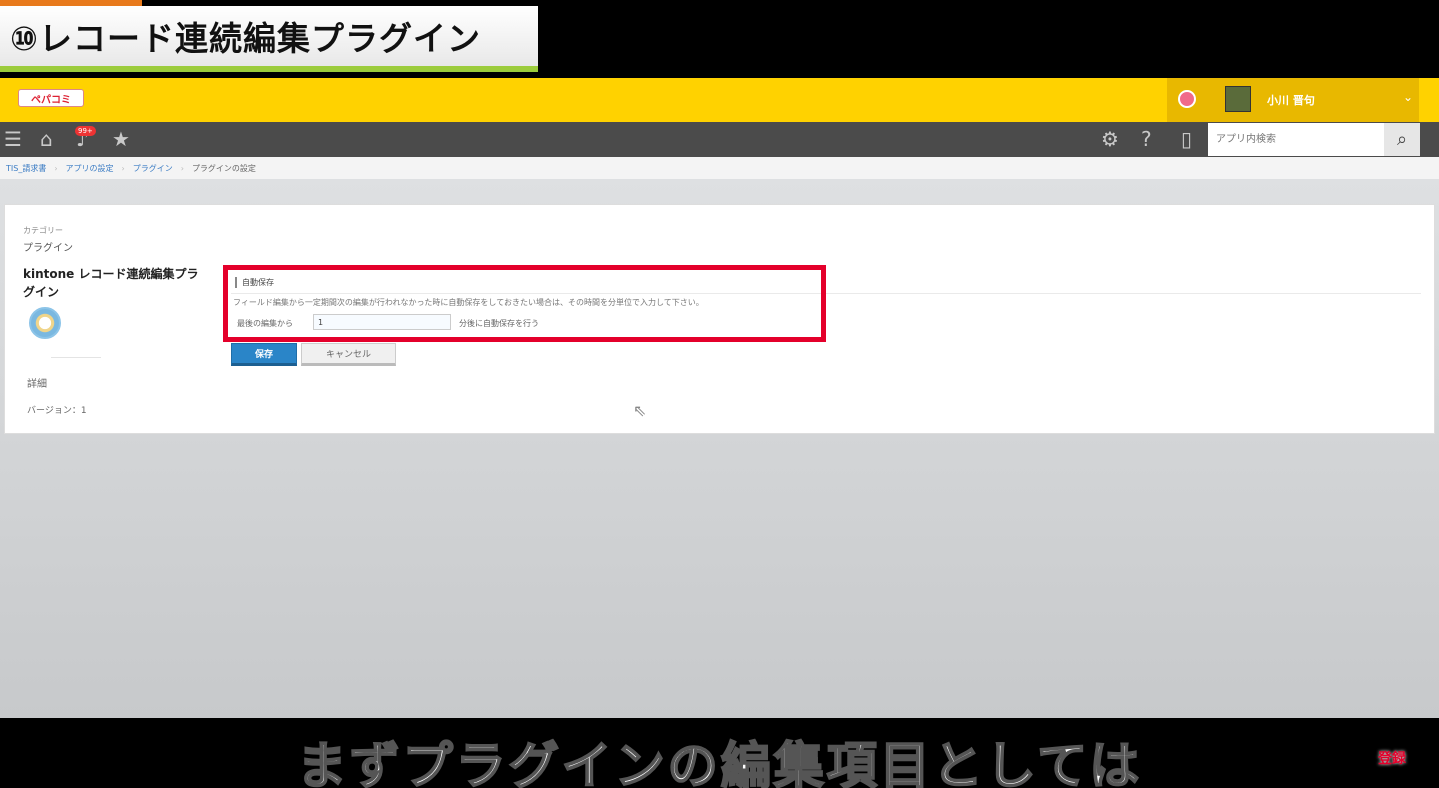  What do you see at coordinates (719, 762) in the screenshot?
I see `subtitle: まずプラグインの編集項目としては` at bounding box center [719, 762].